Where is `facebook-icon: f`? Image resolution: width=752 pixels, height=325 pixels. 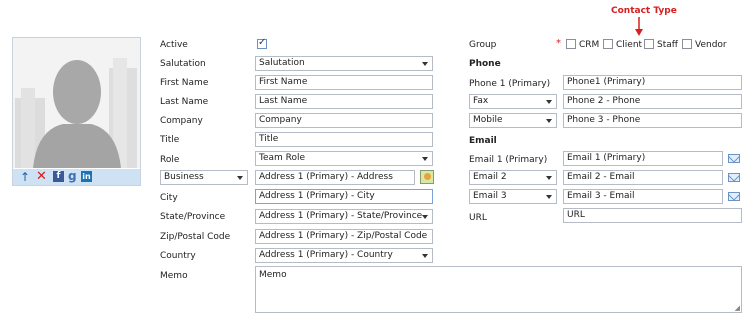
facebook-icon: f is located at coordinates (58, 176).